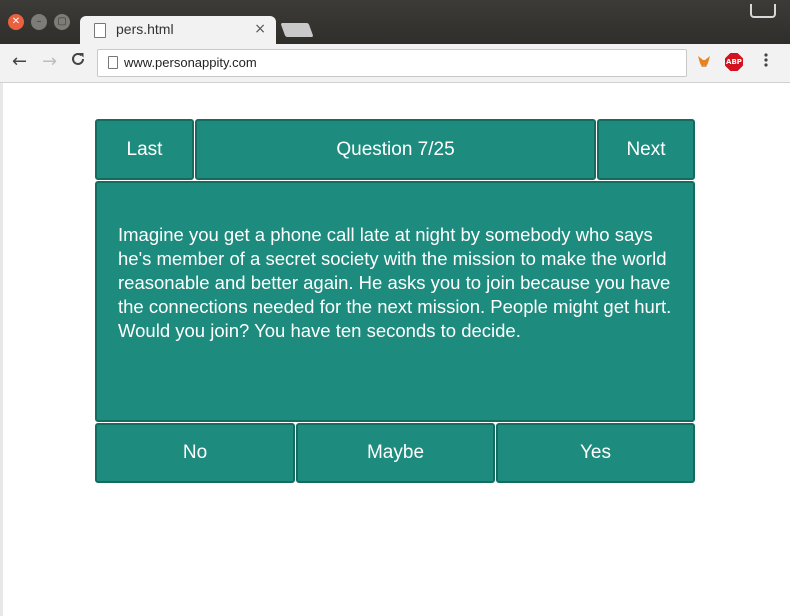 This screenshot has height=616, width=790. I want to click on reload-icon, so click(78, 61).